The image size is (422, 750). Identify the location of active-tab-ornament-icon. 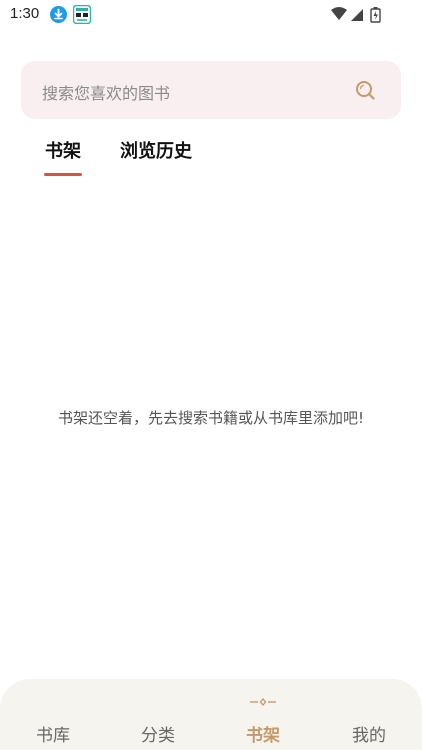
(263, 702).